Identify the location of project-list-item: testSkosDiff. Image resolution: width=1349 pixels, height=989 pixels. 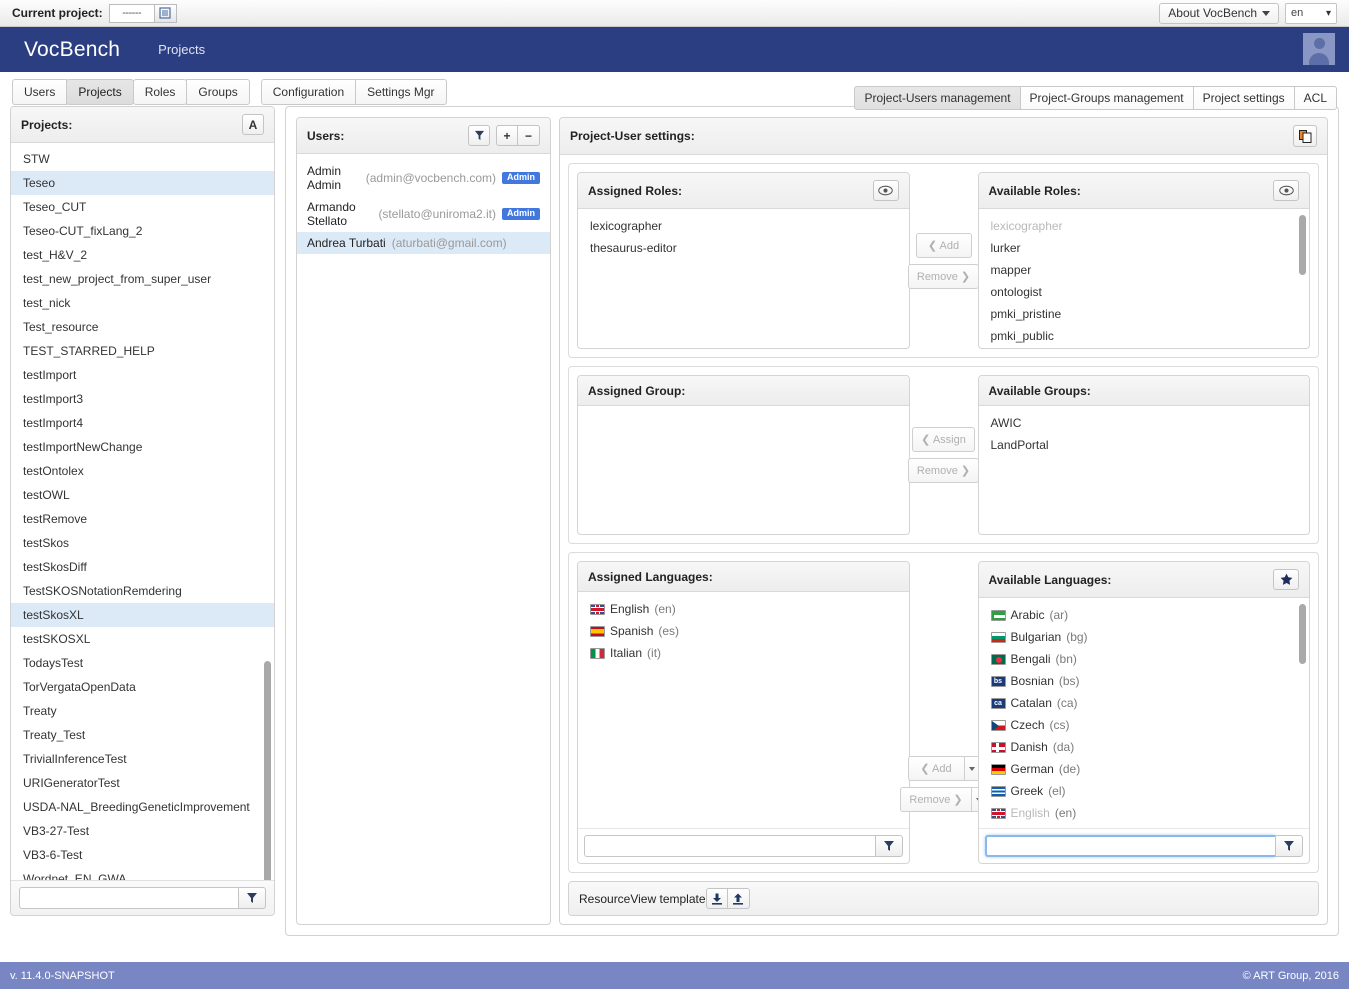
(142, 567).